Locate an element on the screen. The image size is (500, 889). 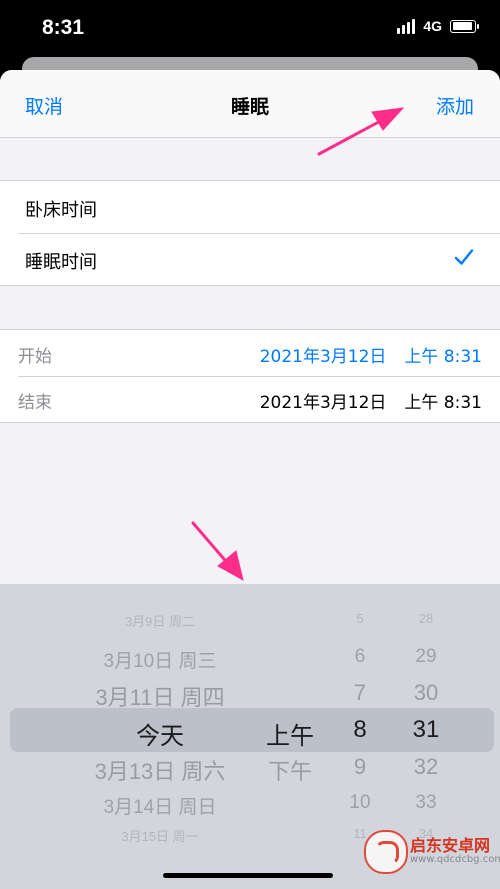
add-button: 添加 is located at coordinates (455, 105).